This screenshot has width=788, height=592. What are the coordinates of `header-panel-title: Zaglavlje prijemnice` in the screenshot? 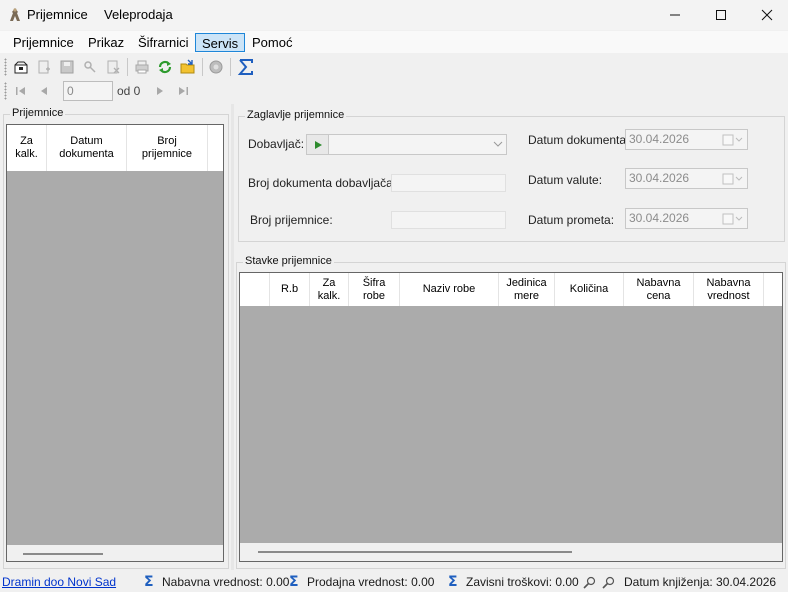 It's located at (296, 115).